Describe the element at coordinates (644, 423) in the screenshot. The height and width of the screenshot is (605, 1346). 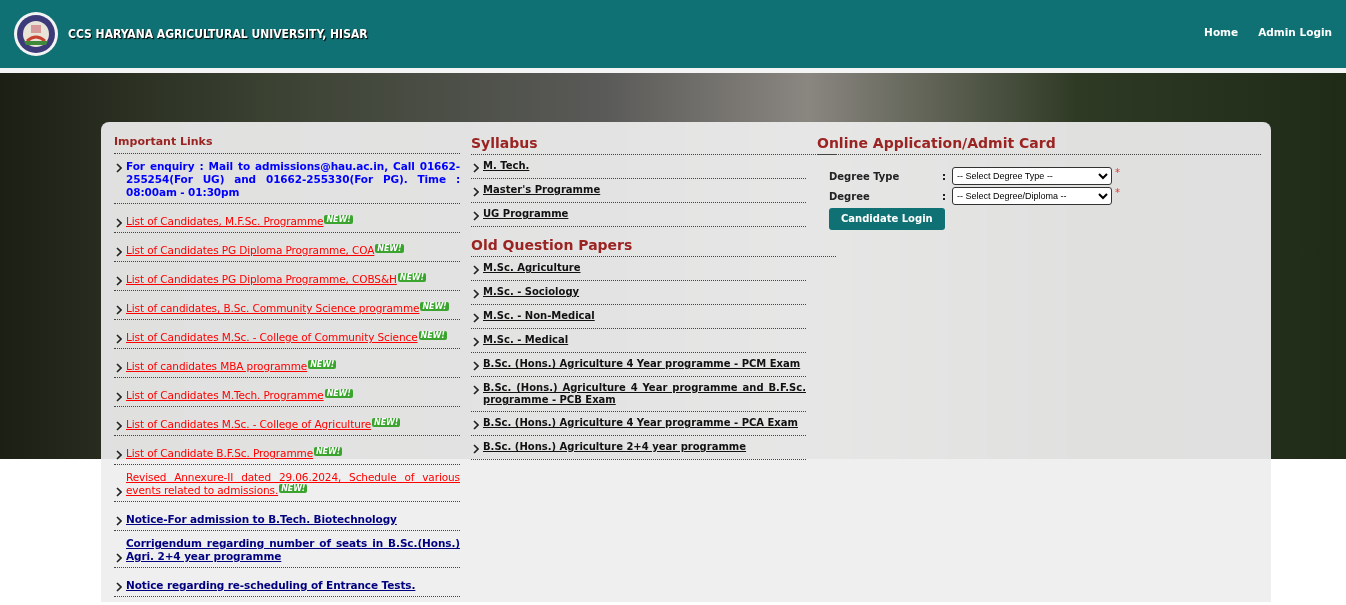
I see `question-paper-link: B.Sc. (Hons.) Agriculture 4 Year programme - PCA Exam` at that location.